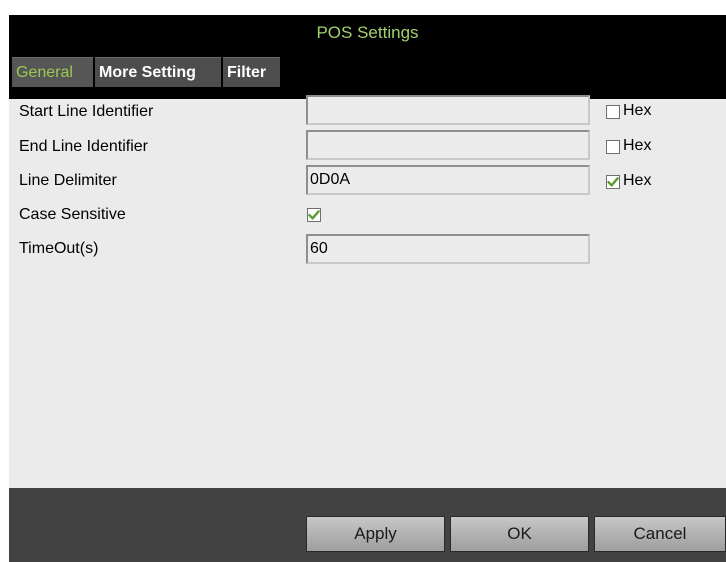 This screenshot has width=726, height=562. Describe the element at coordinates (448, 249) in the screenshot. I see `timeout-input: 60` at that location.